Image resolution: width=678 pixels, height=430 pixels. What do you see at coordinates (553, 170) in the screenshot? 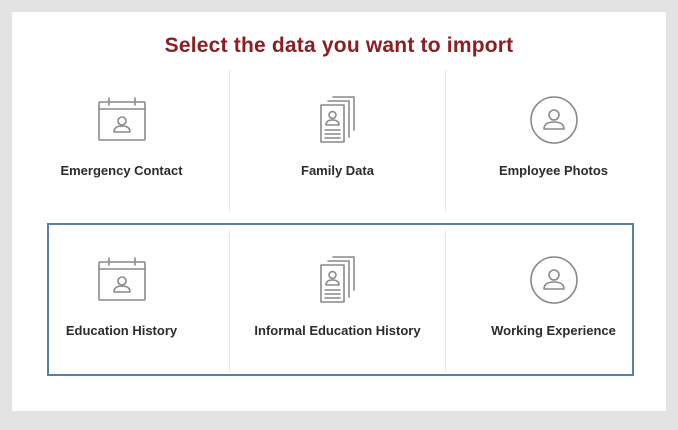
I see `import-option-label: Employee Photos` at bounding box center [553, 170].